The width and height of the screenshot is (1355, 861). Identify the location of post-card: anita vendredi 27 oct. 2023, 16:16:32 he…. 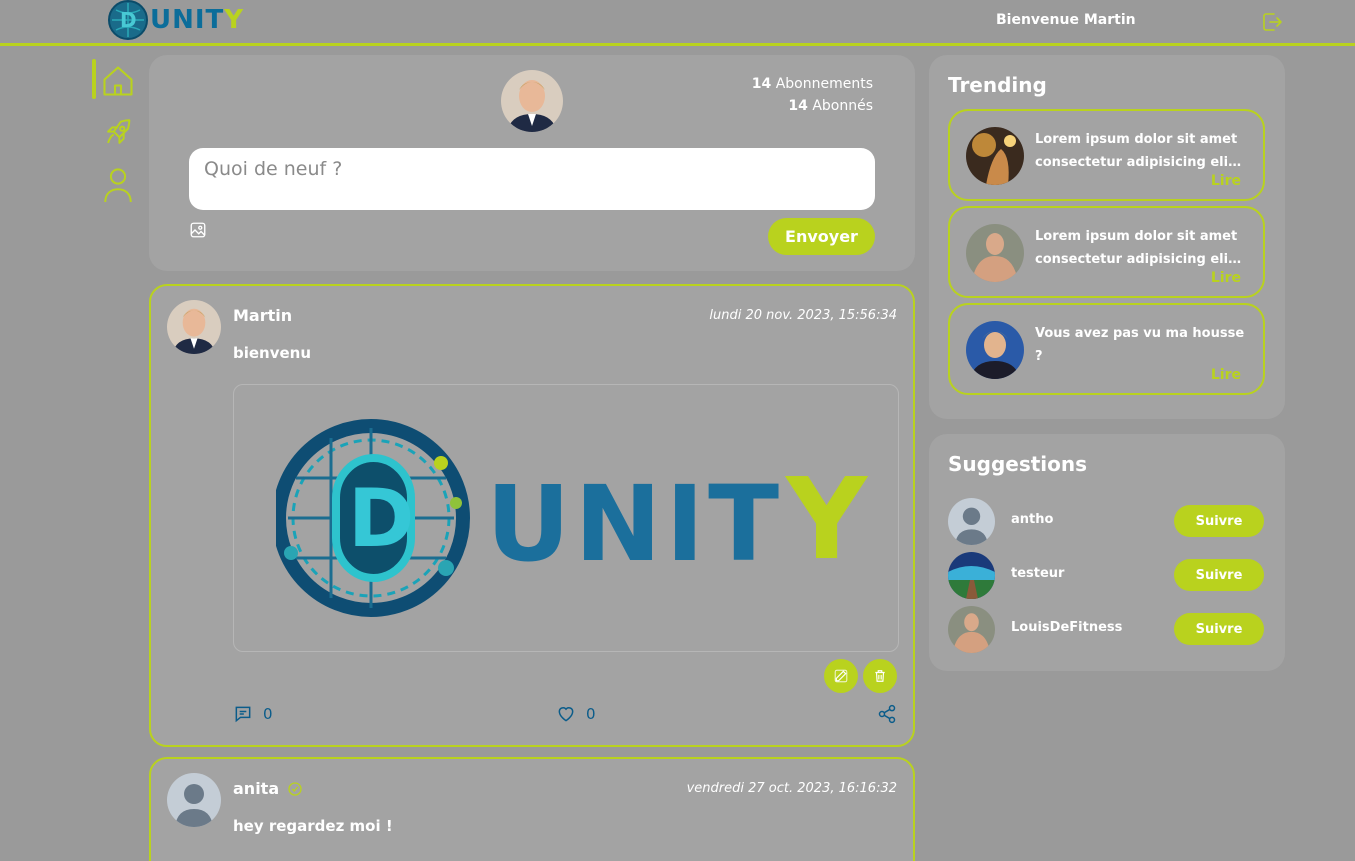
(532, 809).